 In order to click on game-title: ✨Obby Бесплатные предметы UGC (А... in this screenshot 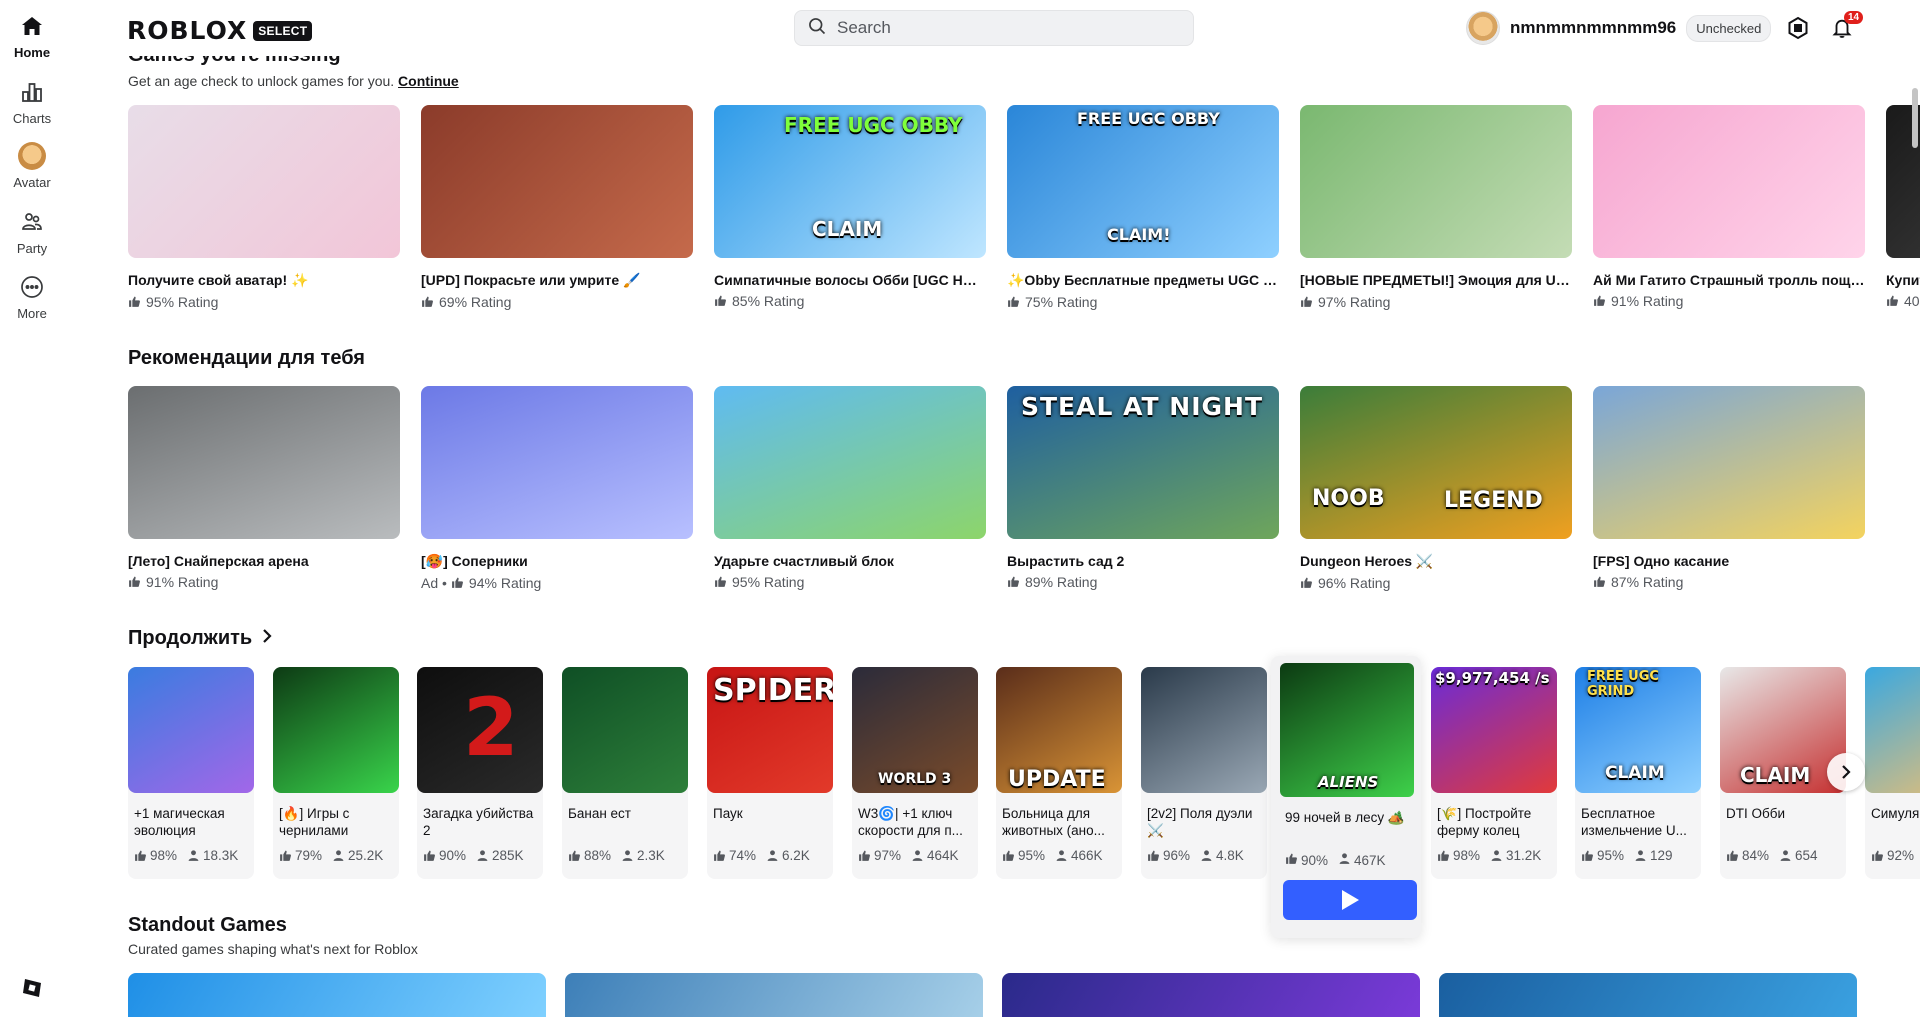, I will do `click(1143, 280)`.